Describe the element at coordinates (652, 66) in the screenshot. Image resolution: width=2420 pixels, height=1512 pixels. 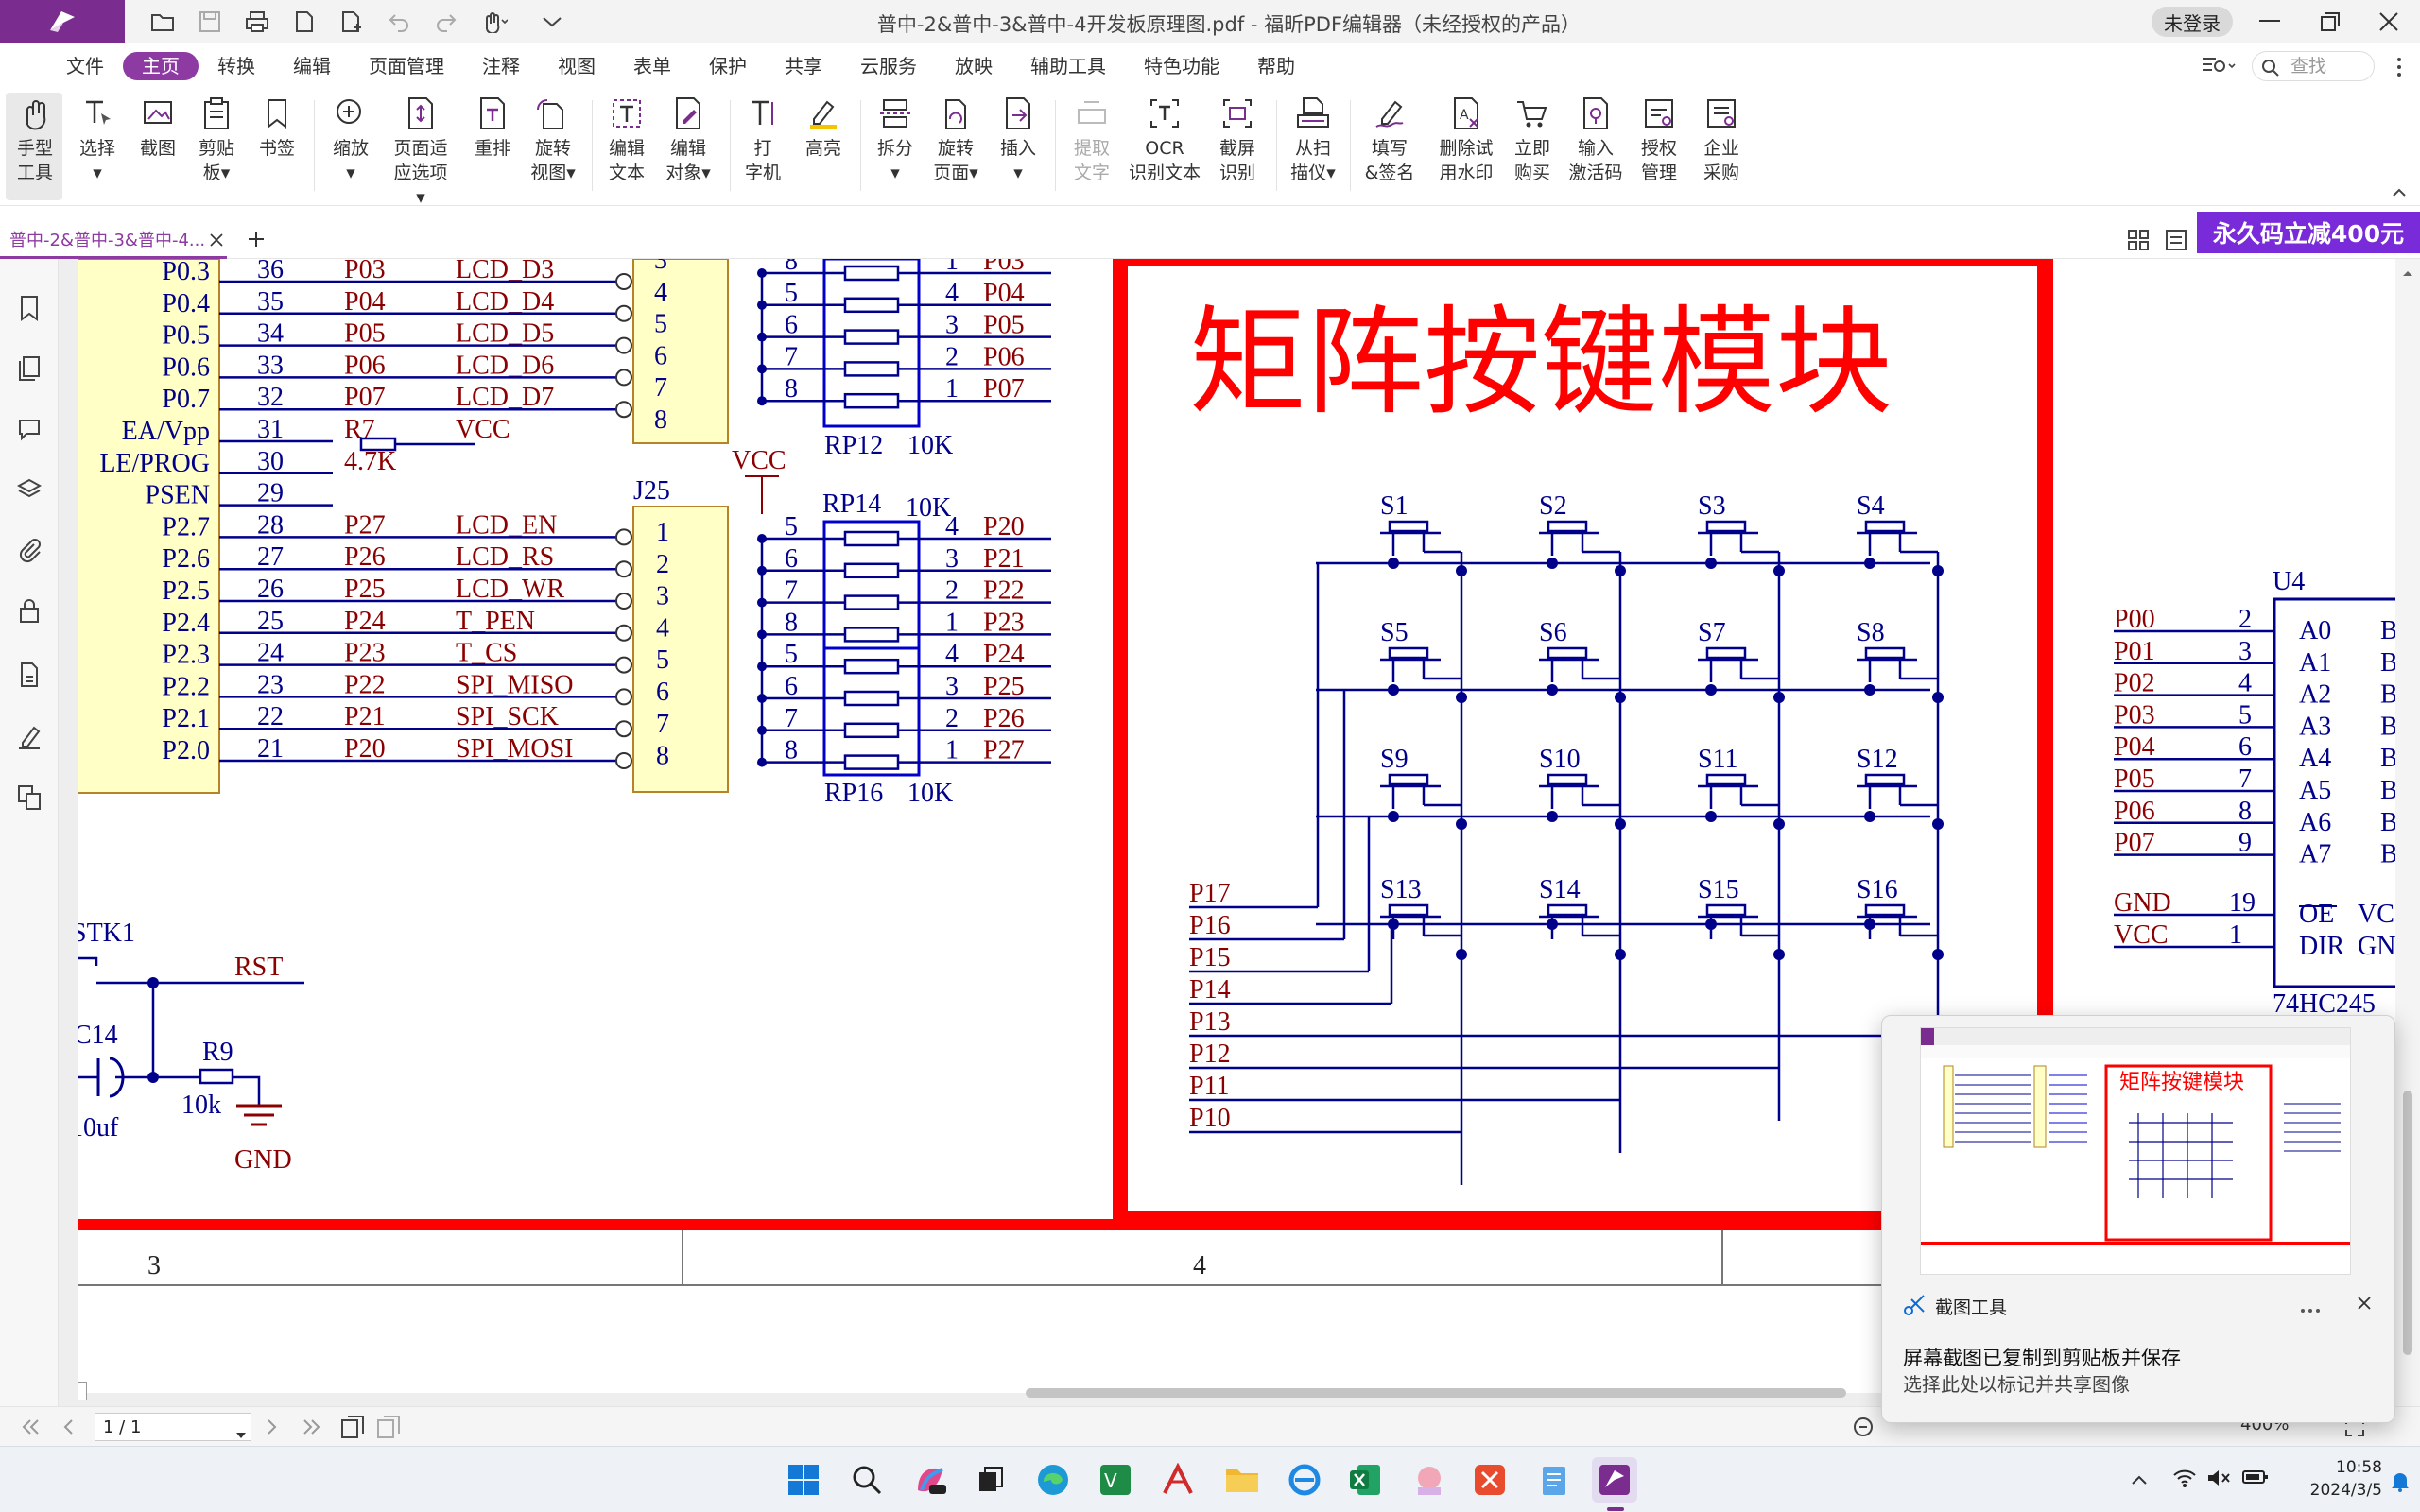
I see `menu-form: 表单` at that location.